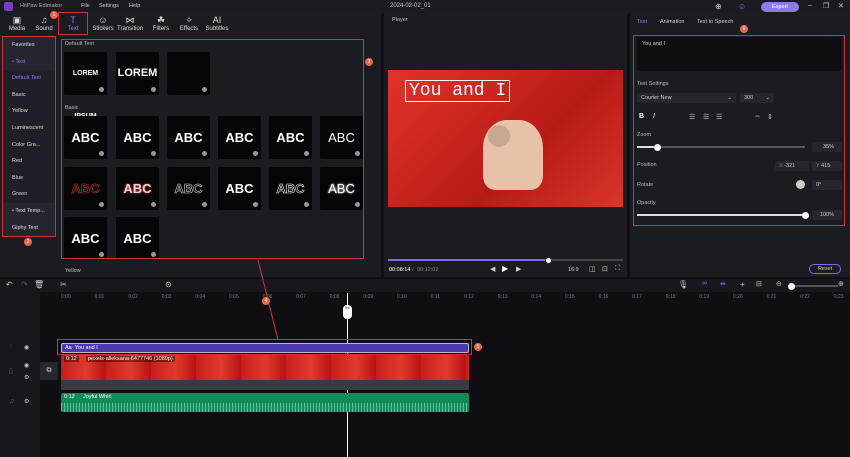  I want to click on tool-filters: ☘ Filters, so click(161, 23).